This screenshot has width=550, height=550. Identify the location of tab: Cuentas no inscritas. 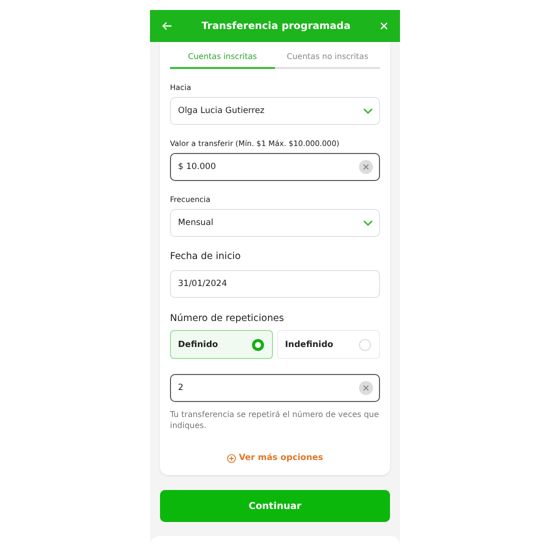
(327, 55).